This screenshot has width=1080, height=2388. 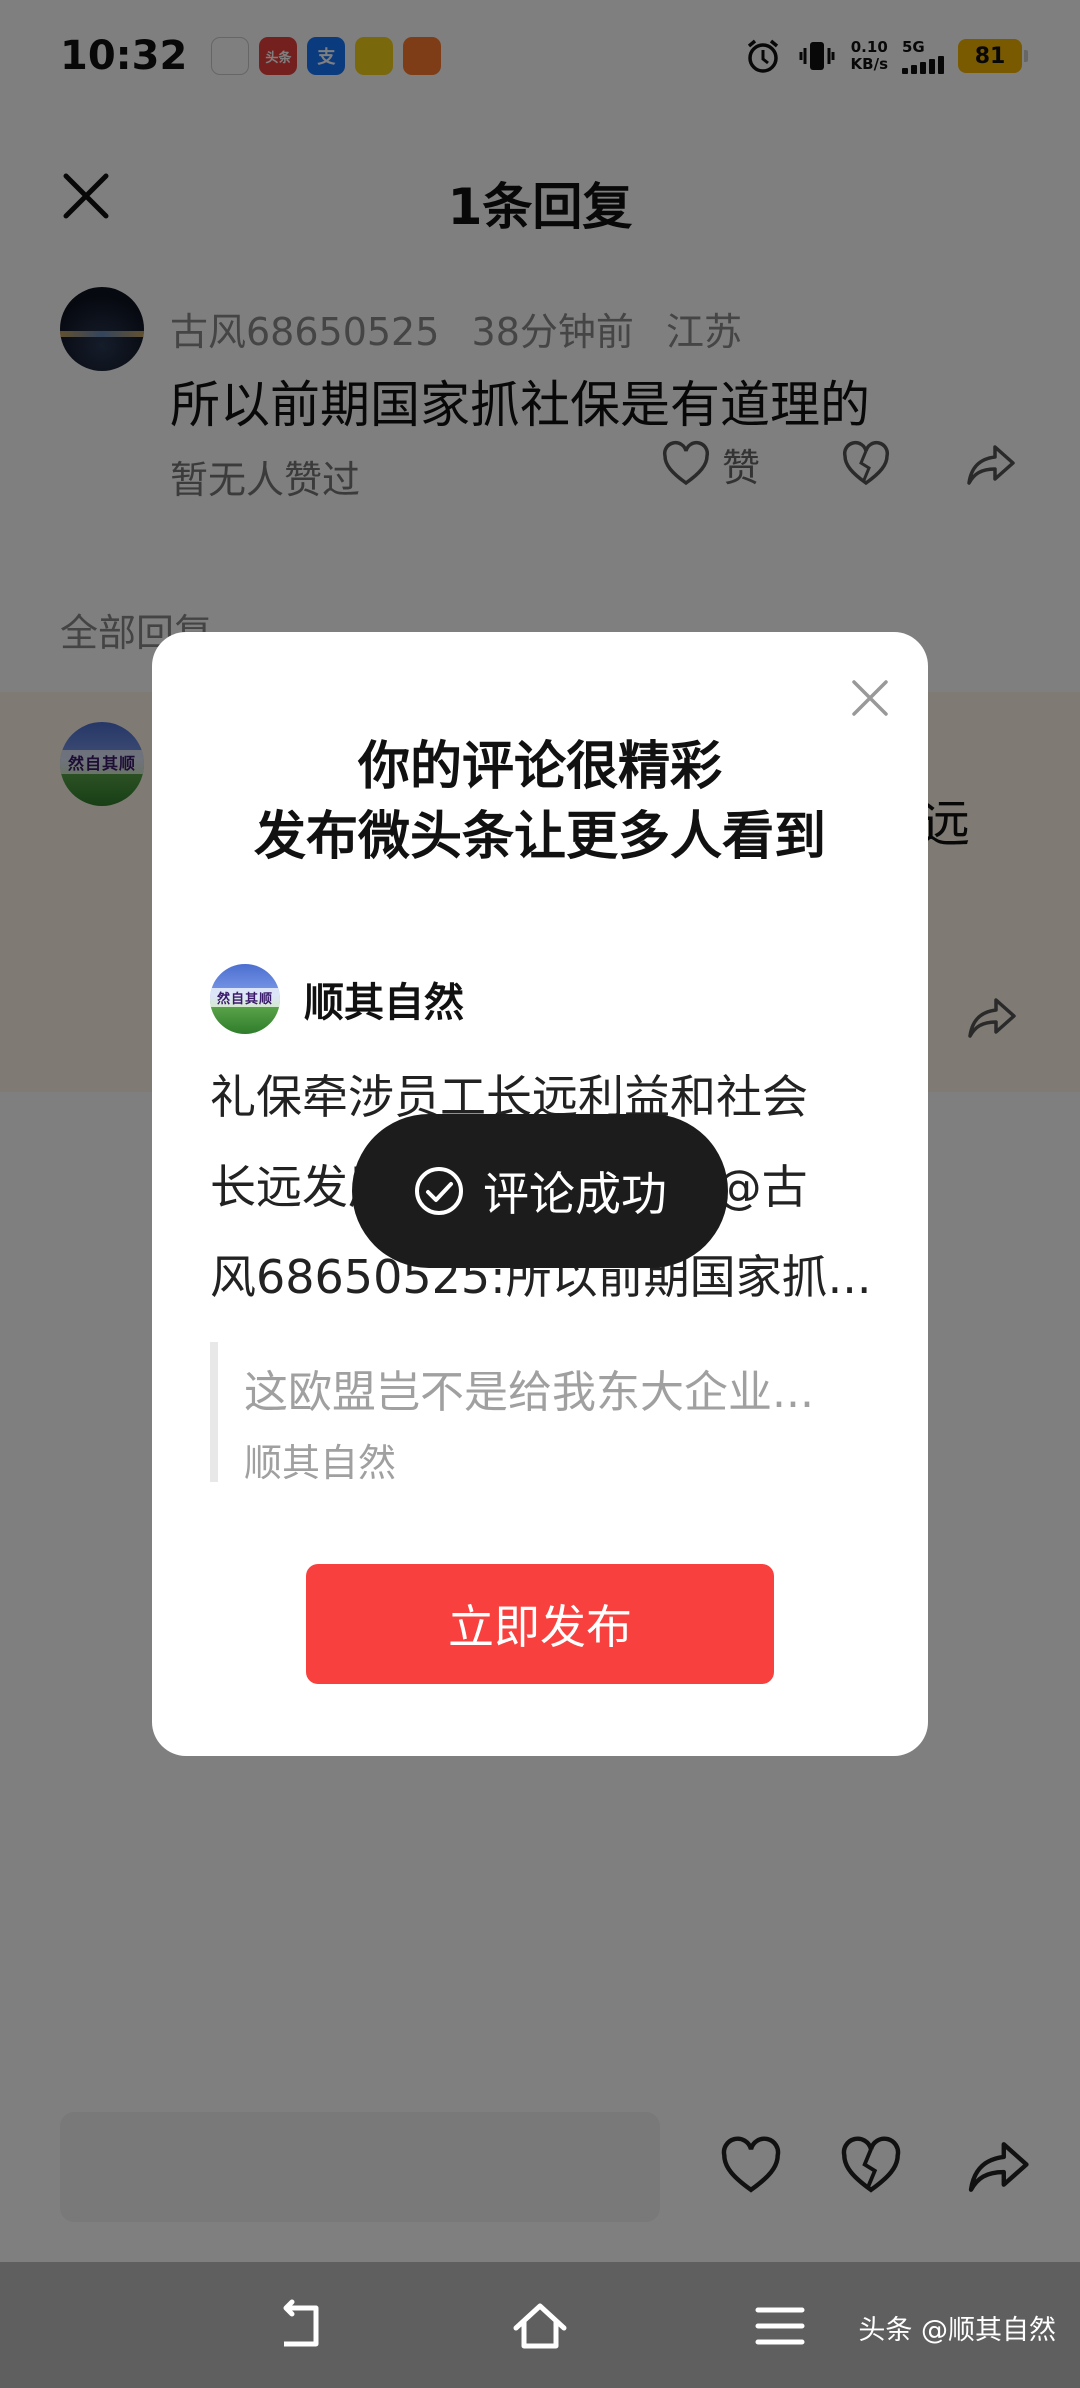 What do you see at coordinates (539, 767) in the screenshot?
I see `dialog-title-line1: 你的评论很精彩` at bounding box center [539, 767].